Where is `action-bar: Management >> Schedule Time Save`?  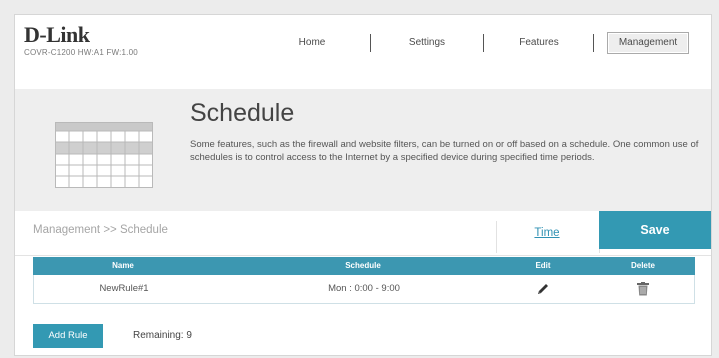 action-bar: Management >> Schedule Time Save is located at coordinates (363, 233).